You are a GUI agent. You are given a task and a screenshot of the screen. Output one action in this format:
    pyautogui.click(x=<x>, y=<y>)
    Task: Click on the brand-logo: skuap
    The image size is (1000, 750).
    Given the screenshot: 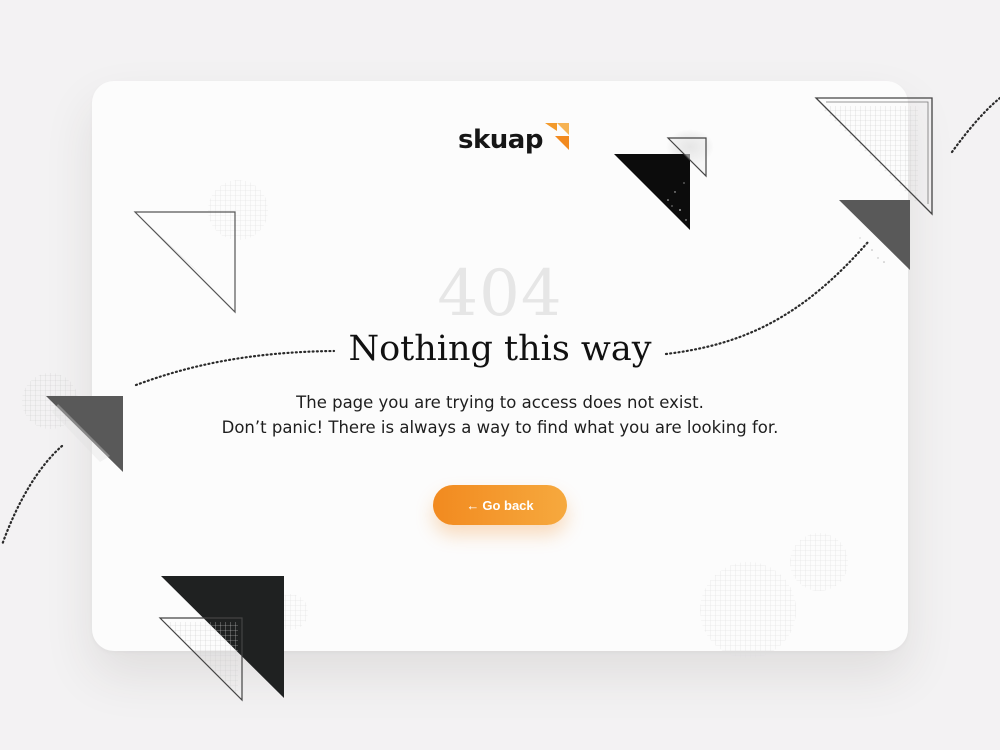 What is the action you would take?
    pyautogui.click(x=513, y=140)
    